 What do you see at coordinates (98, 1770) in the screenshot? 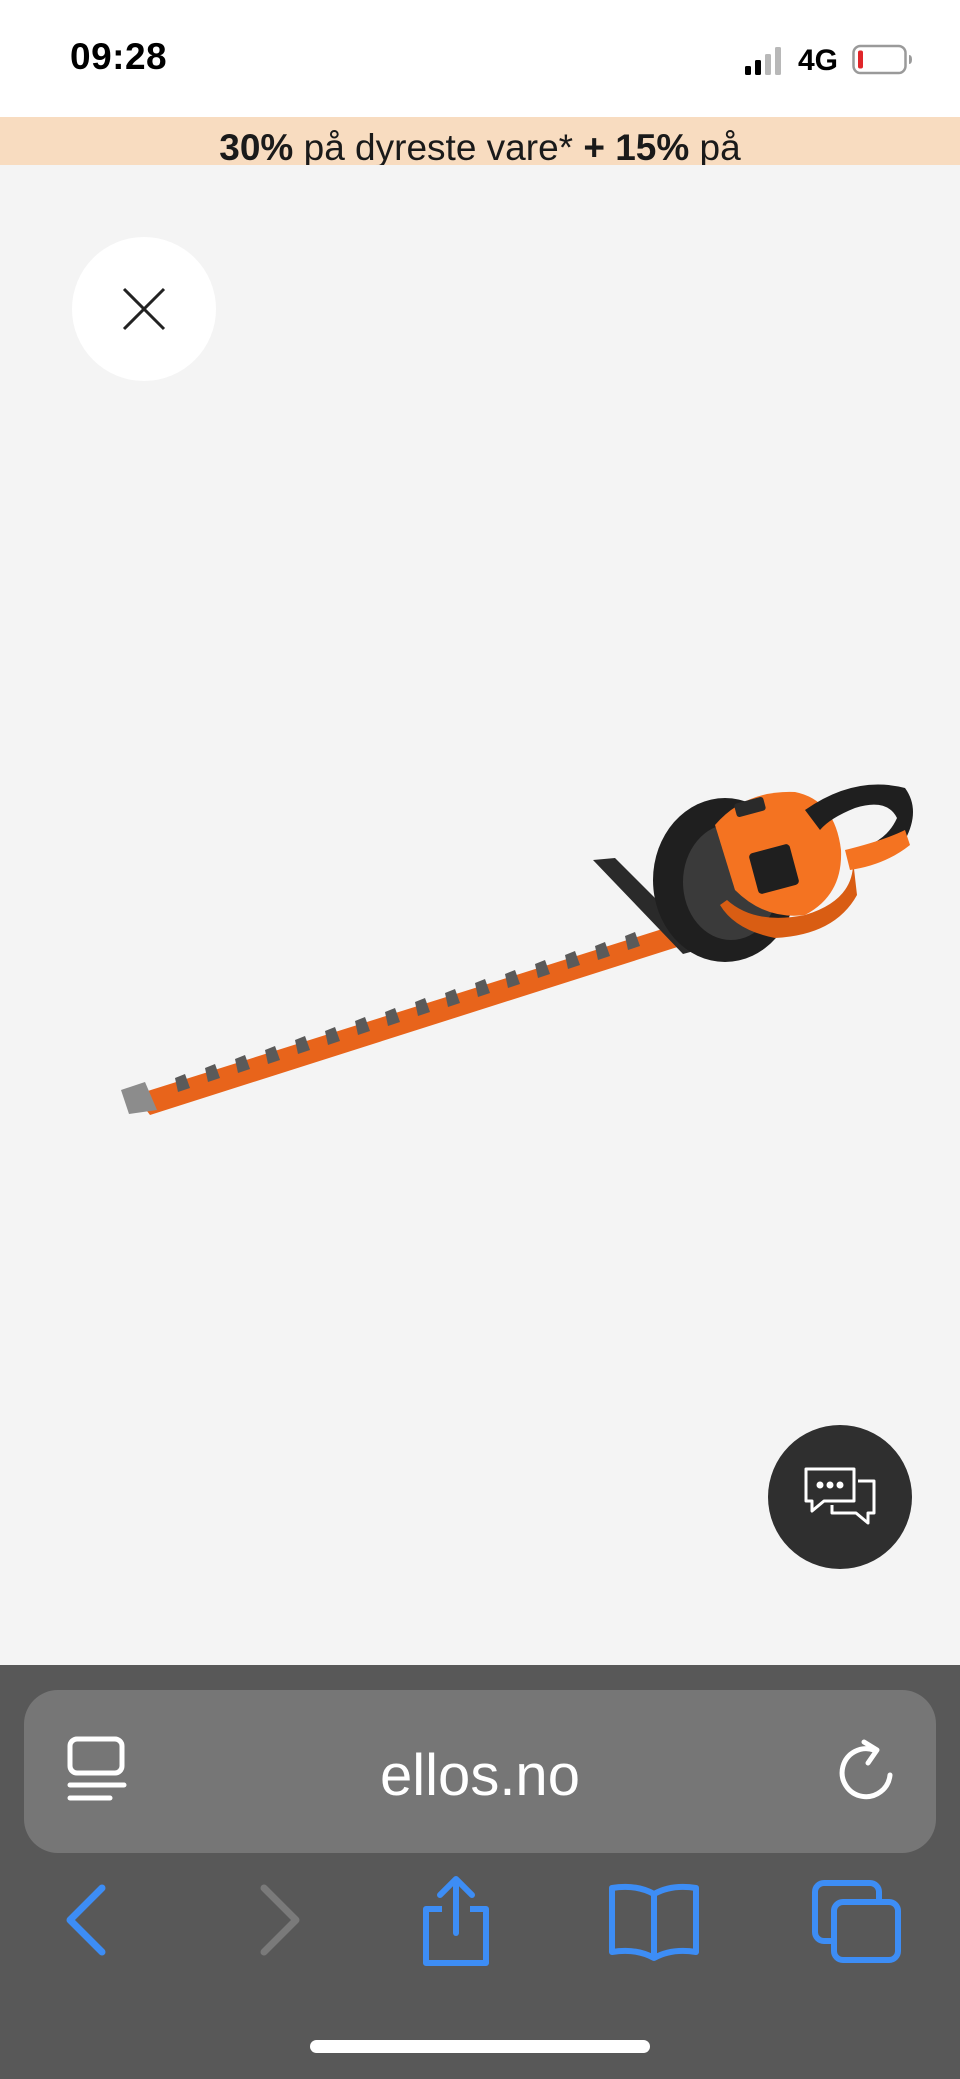
I see `reader-mode-icon` at bounding box center [98, 1770].